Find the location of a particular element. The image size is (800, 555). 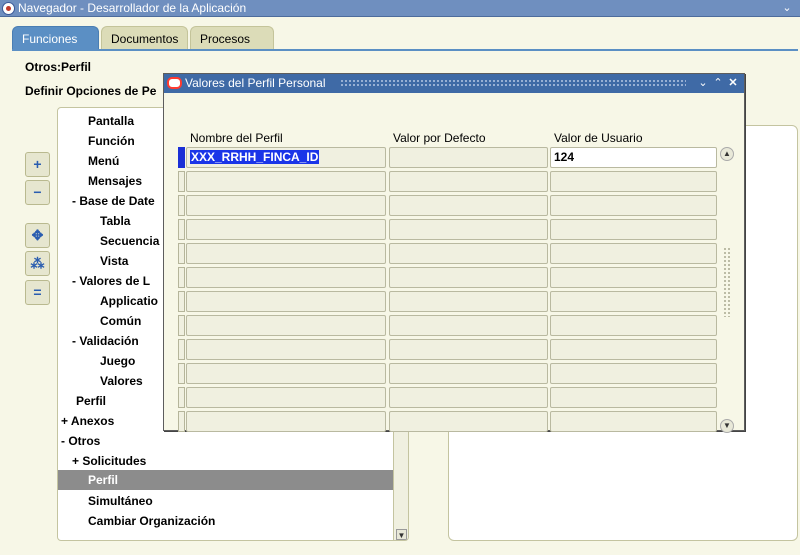

profile-name-cell: XXX_RRHH_FINCA_ID is located at coordinates (286, 157).